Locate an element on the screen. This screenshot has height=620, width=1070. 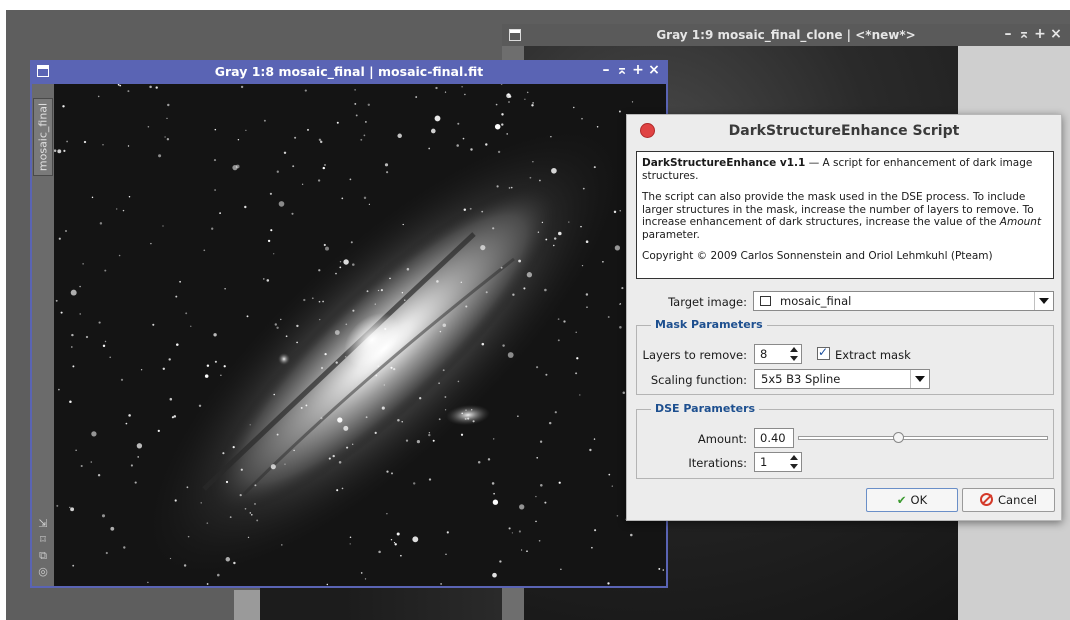
view-sidebar-icons: ⇲ ⌑ ⧉ ◎ is located at coordinates (43, 548).